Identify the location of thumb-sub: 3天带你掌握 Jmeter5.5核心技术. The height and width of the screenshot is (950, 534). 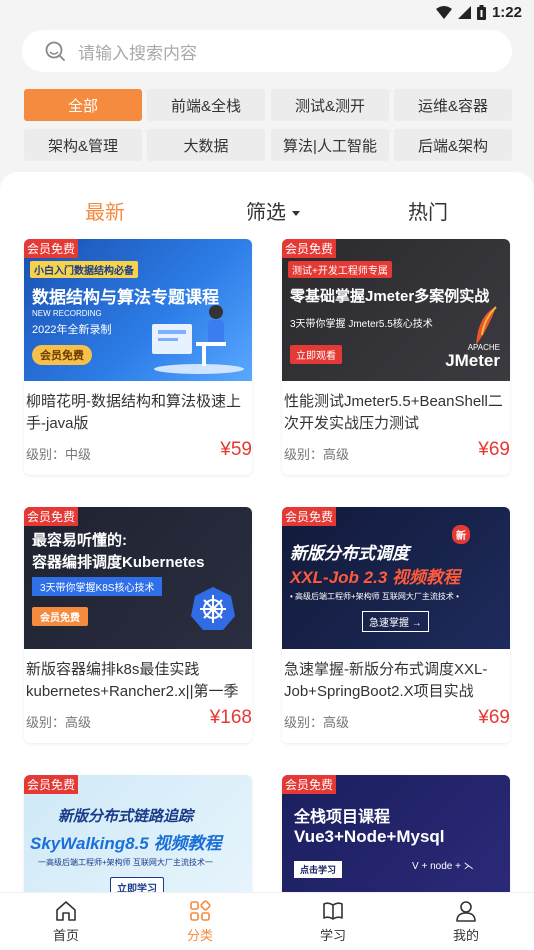
(361, 324).